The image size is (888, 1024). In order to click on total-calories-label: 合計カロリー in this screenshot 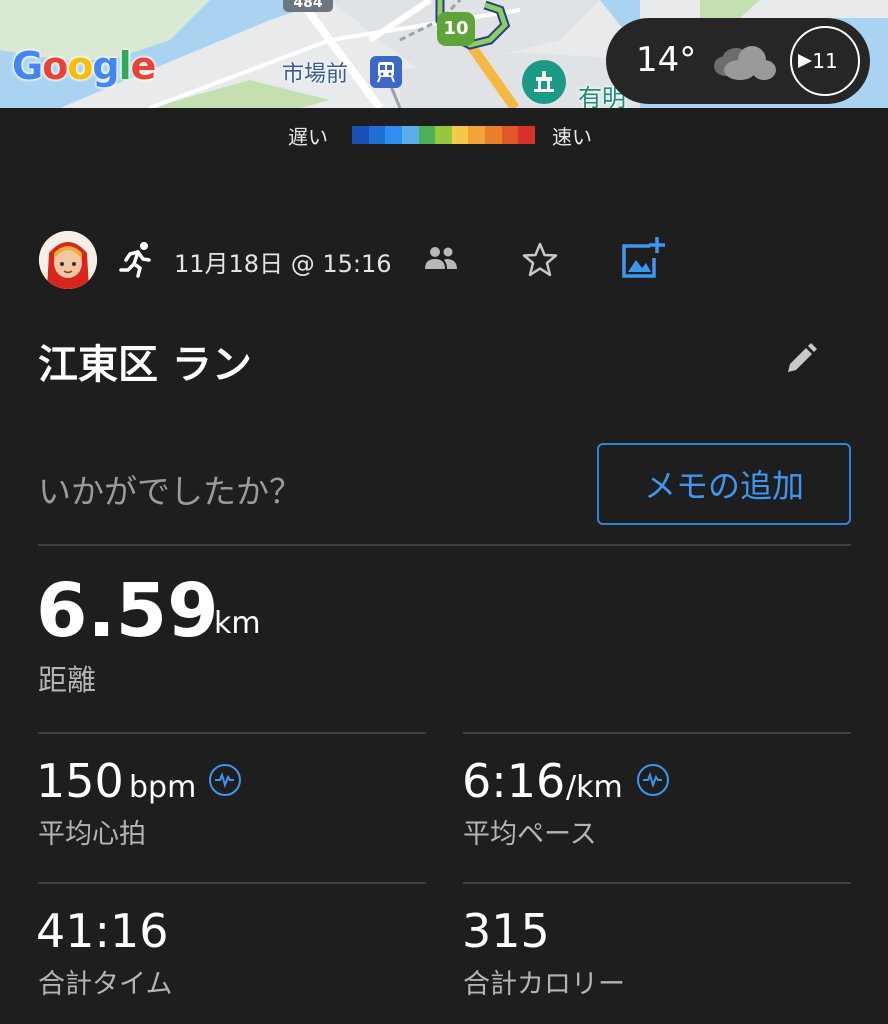, I will do `click(544, 984)`.